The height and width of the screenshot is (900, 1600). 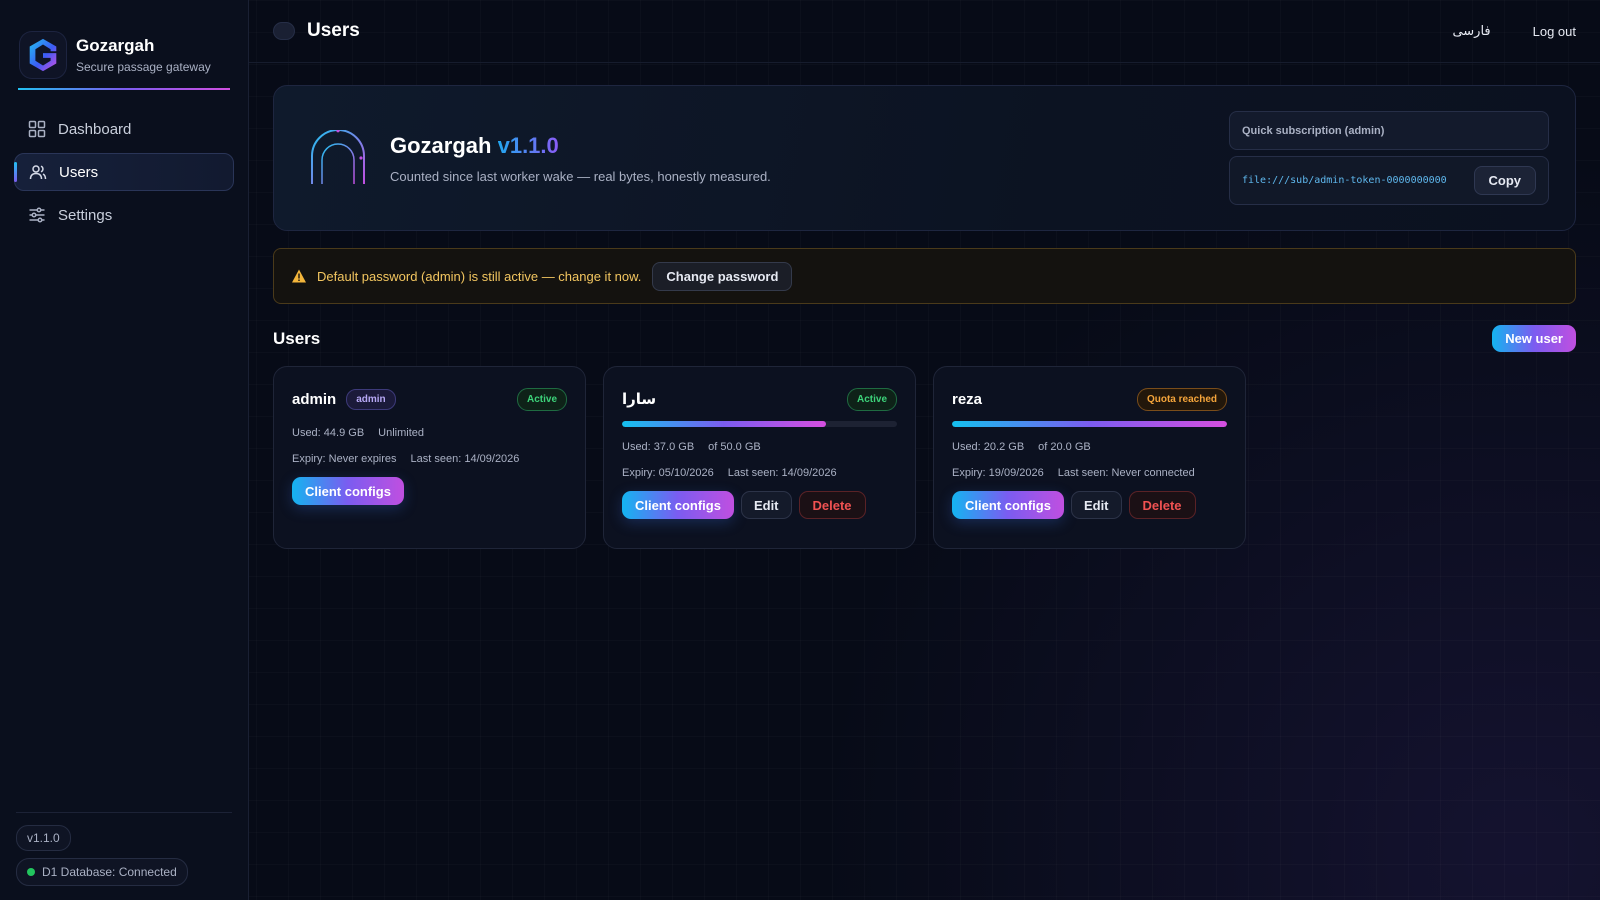 What do you see at coordinates (38, 172) in the screenshot?
I see `users-icon` at bounding box center [38, 172].